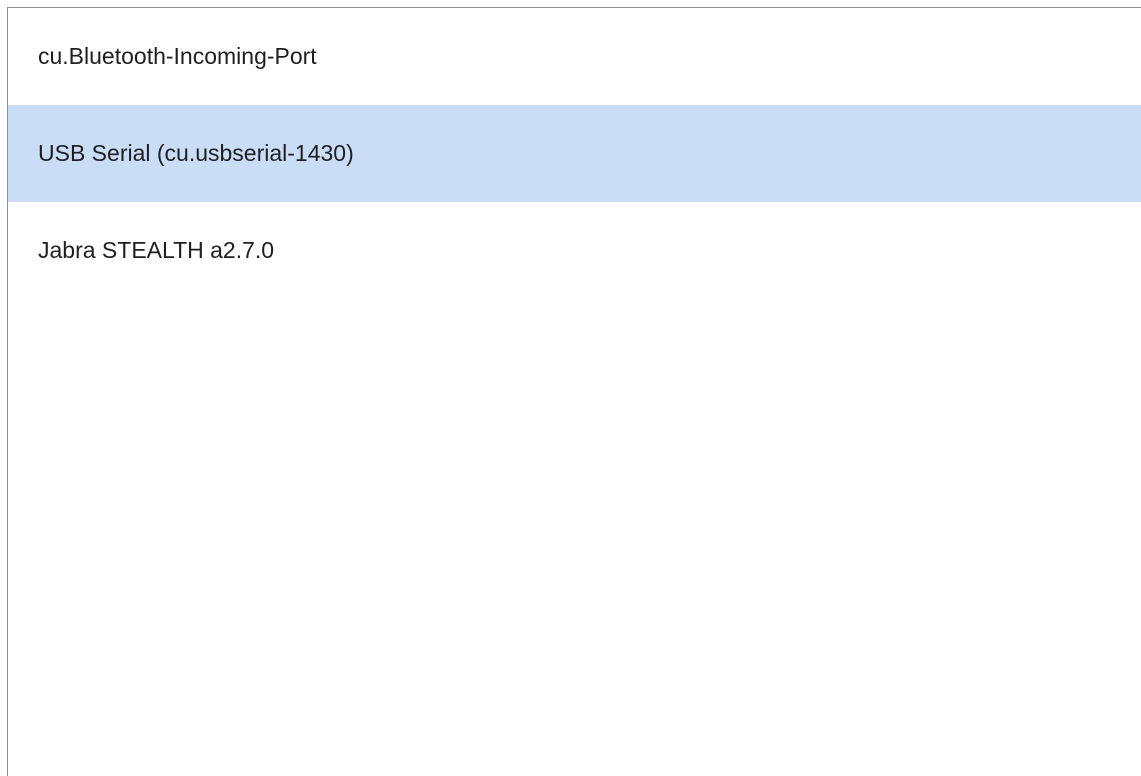 The width and height of the screenshot is (1141, 776). Describe the element at coordinates (177, 56) in the screenshot. I see `list-item-label: cu.Bluetooth-Incoming-Port` at that location.